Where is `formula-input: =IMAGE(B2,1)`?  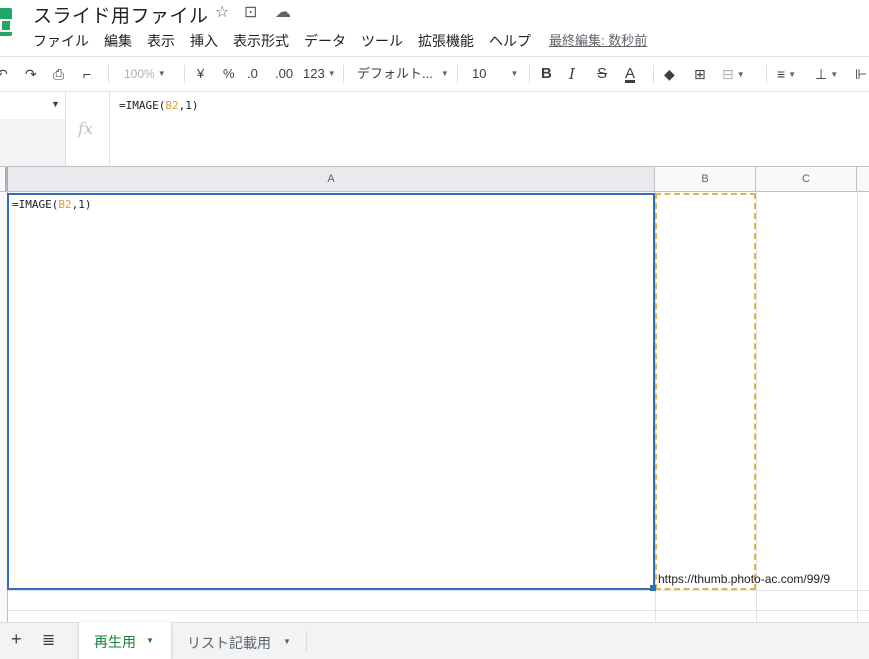 formula-input: =IMAGE(B2,1) is located at coordinates (158, 105).